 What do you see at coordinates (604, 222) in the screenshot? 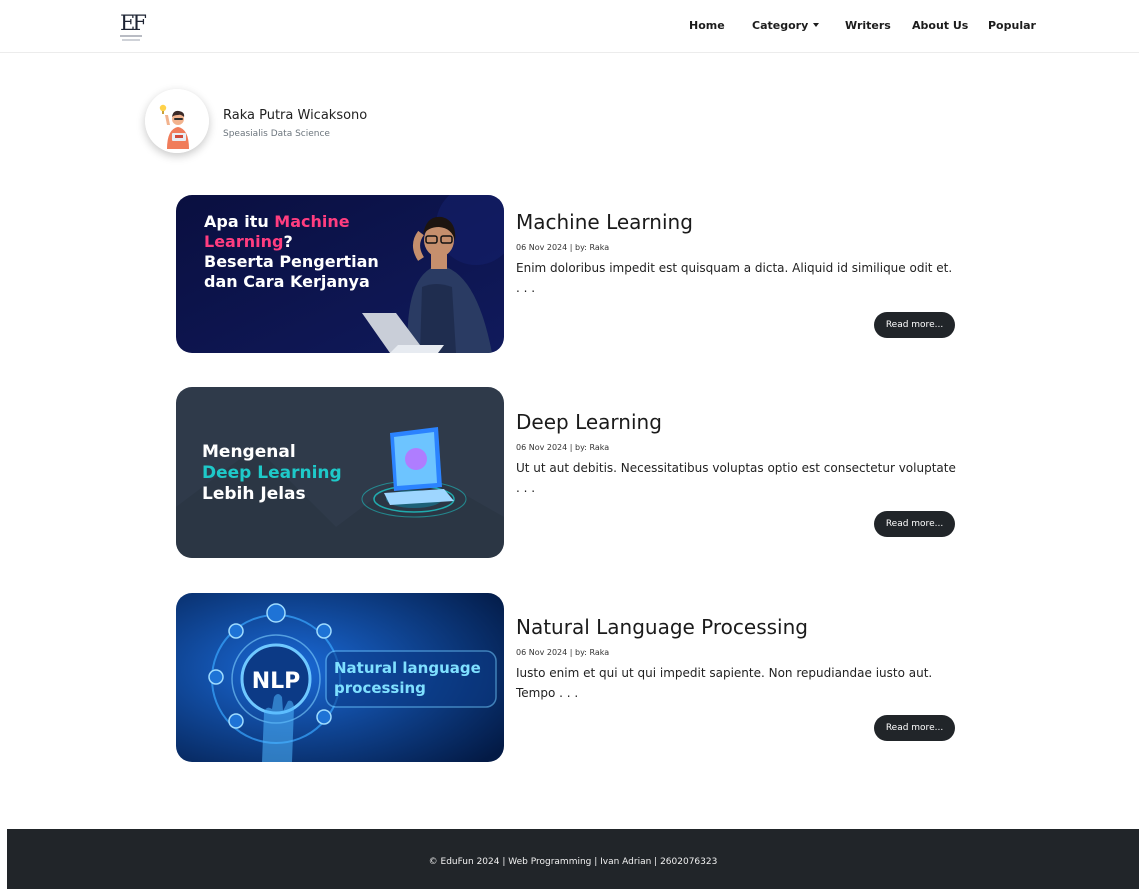
I see `article-title: Machine Learning` at bounding box center [604, 222].